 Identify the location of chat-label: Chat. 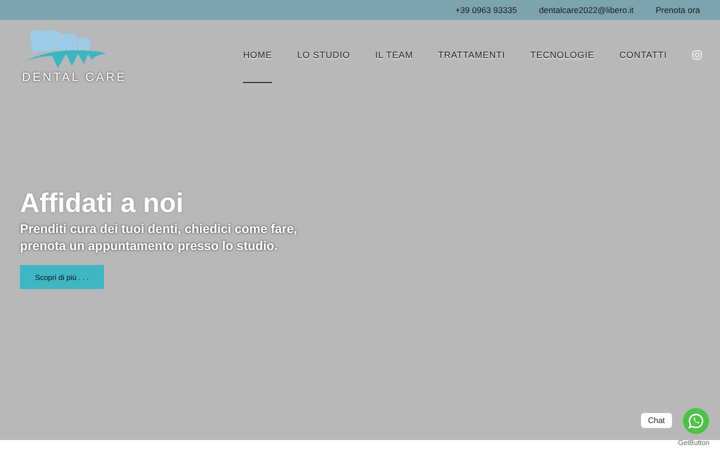
(656, 420).